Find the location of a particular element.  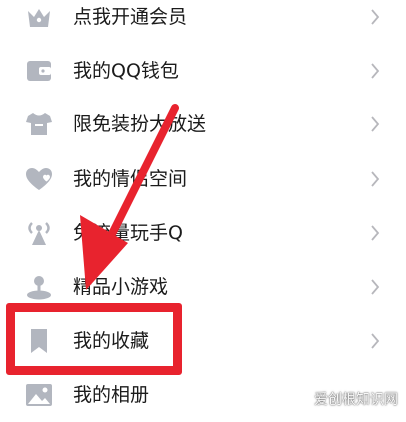

photo-icon is located at coordinates (39, 395).